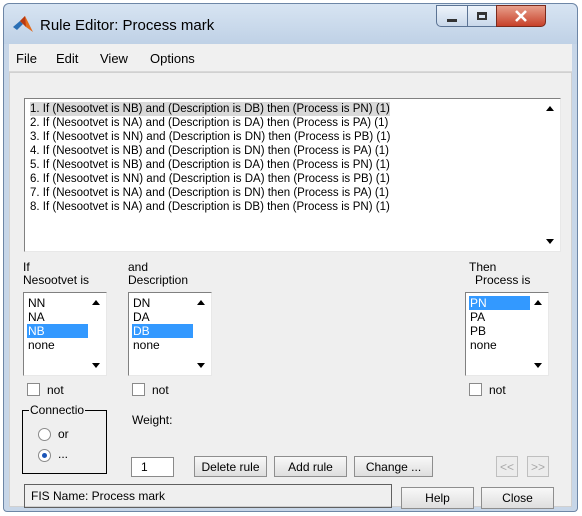 Image resolution: width=582 pixels, height=516 pixels. Describe the element at coordinates (550, 175) in the screenshot. I see `rule-list-scrollbar` at that location.